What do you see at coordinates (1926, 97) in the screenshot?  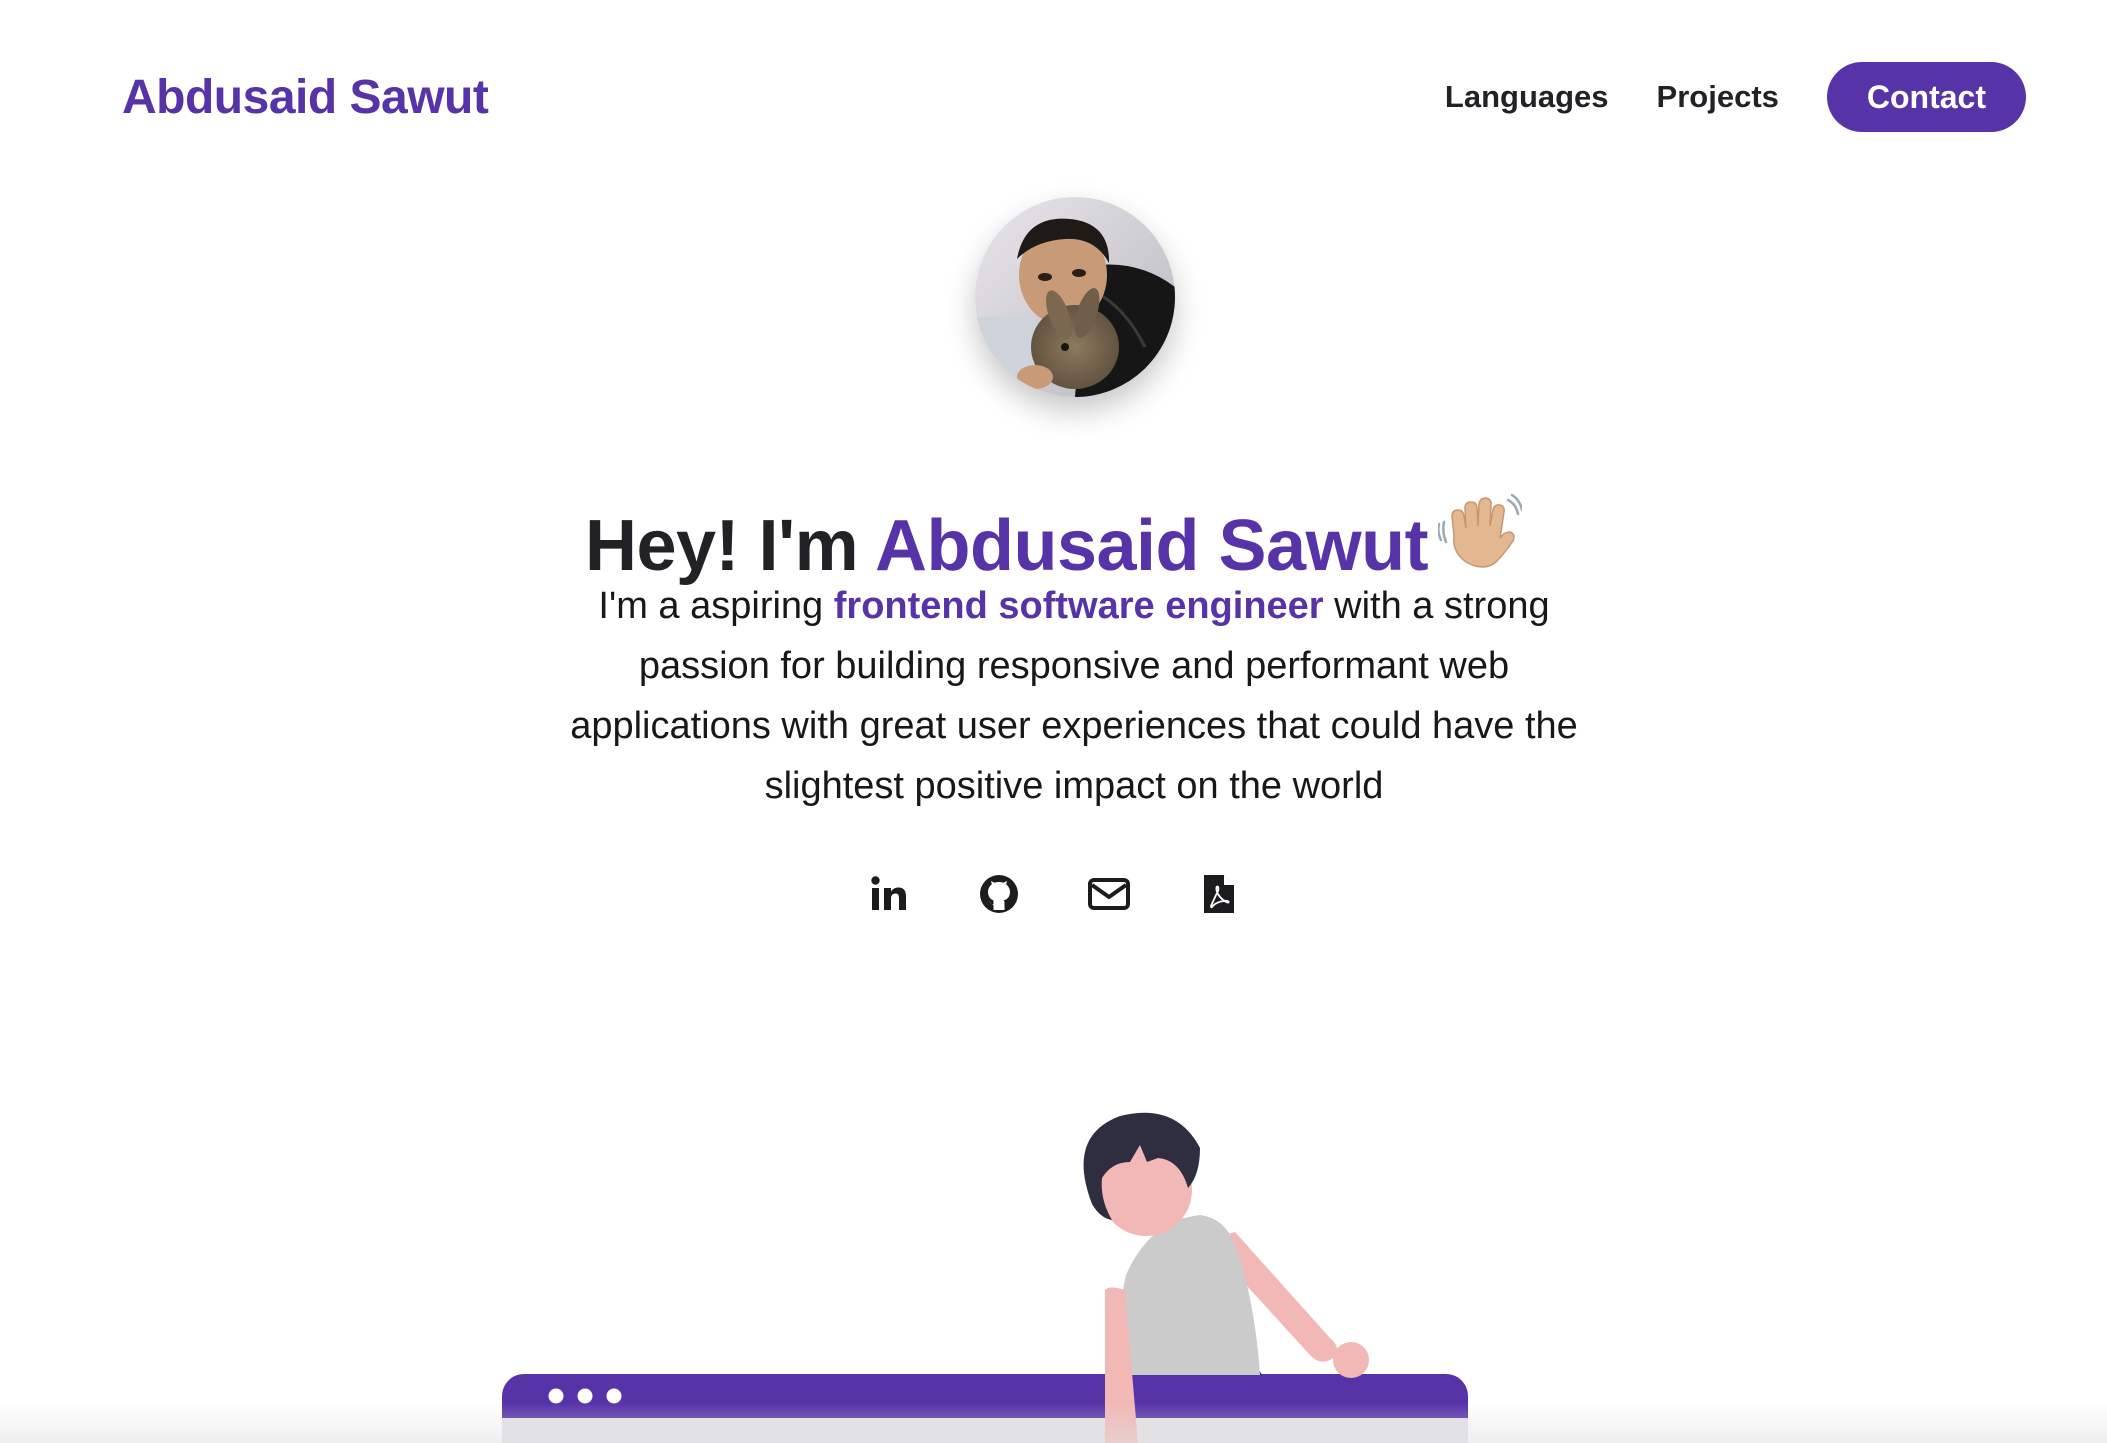 I see `contact-button: Contact` at bounding box center [1926, 97].